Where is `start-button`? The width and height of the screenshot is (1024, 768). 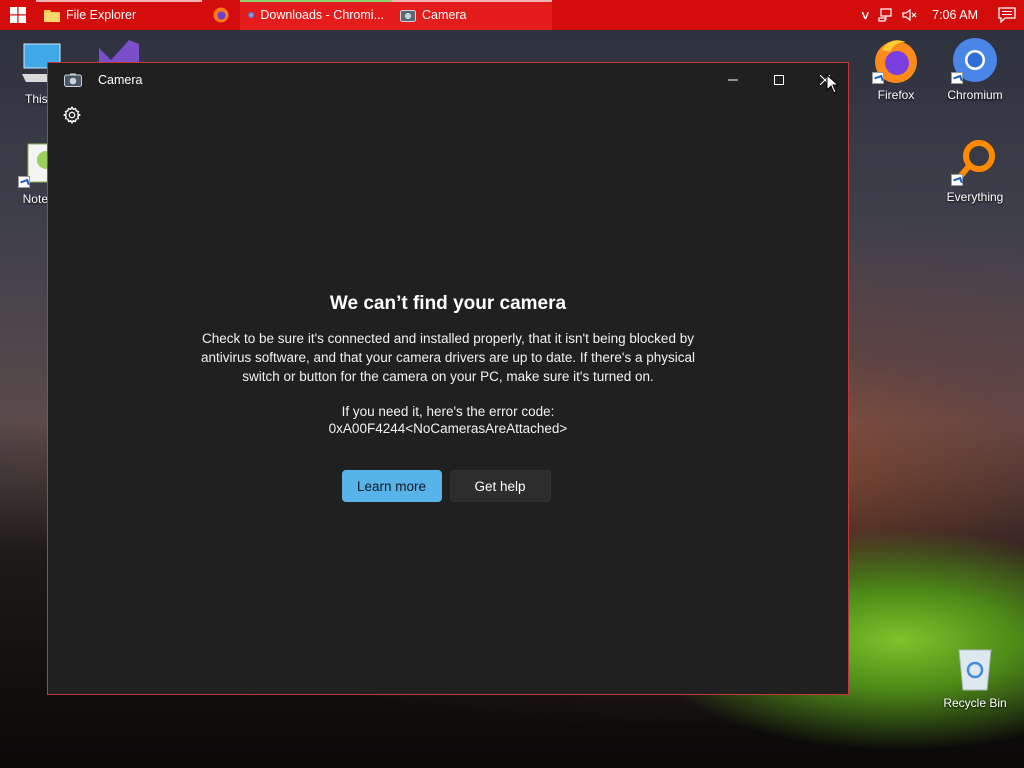
start-button is located at coordinates (18, 15).